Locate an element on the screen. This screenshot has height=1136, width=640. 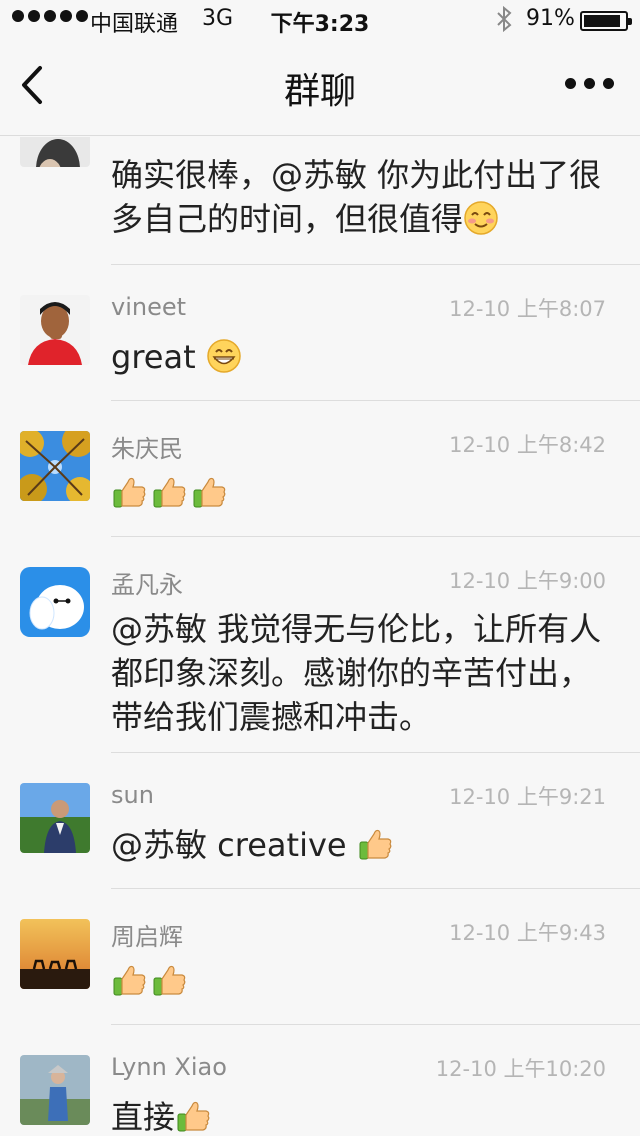
more-options-button is located at coordinates (589, 83).